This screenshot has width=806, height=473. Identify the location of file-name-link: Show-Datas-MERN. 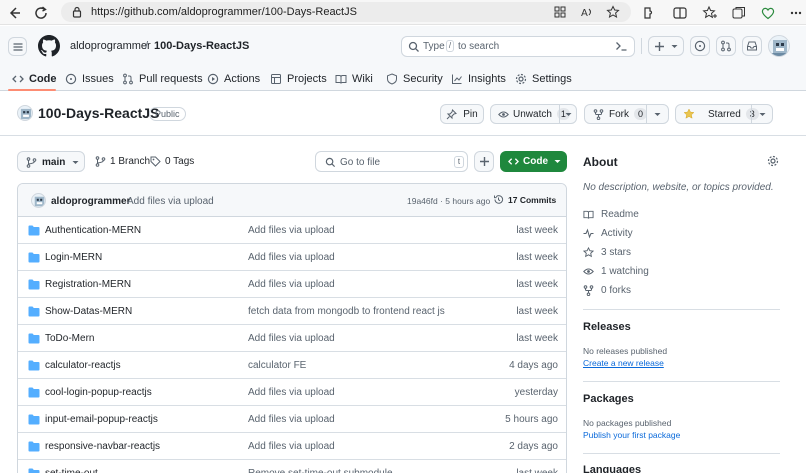
(88, 311).